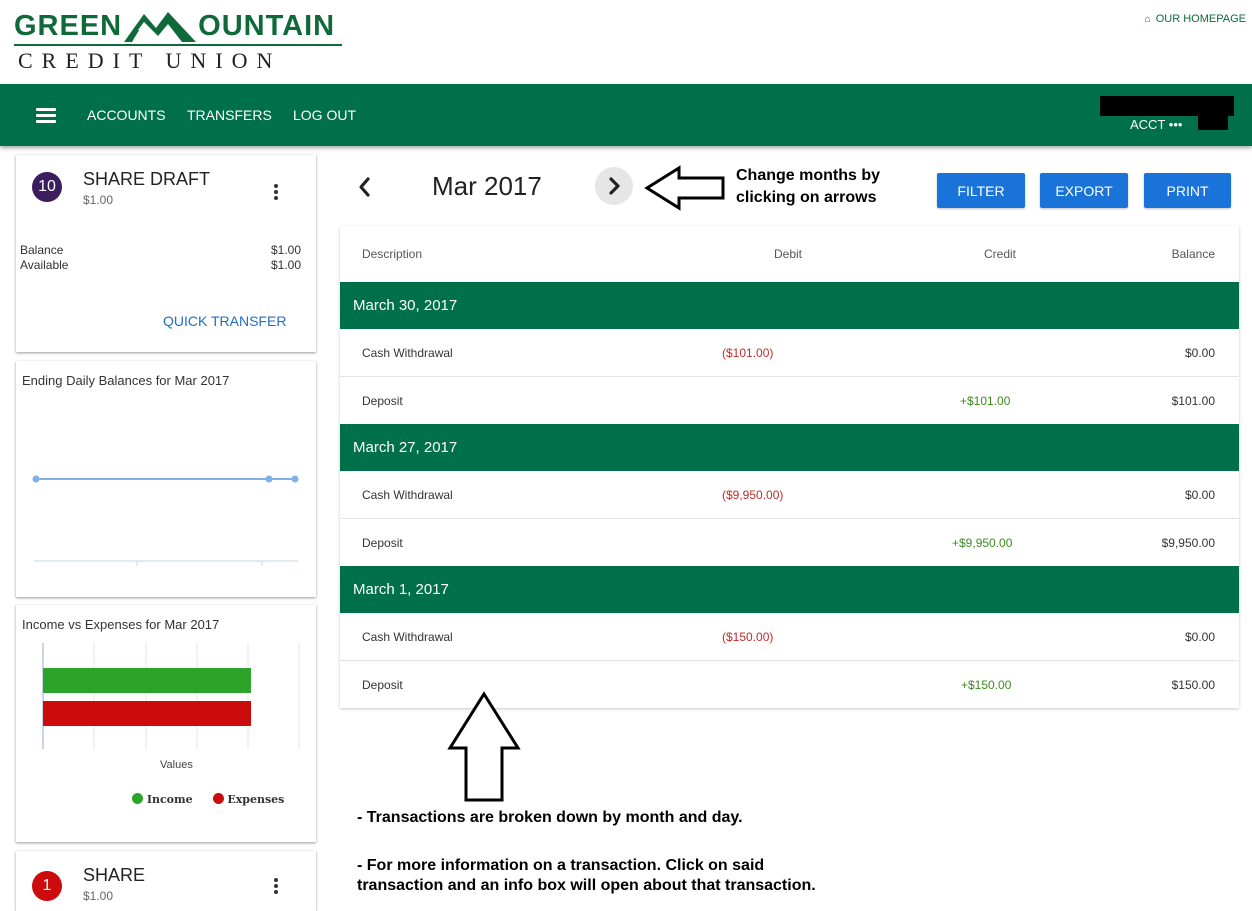  I want to click on table-row: Cash Withdrawal ($150.00) $0.00, so click(789, 637).